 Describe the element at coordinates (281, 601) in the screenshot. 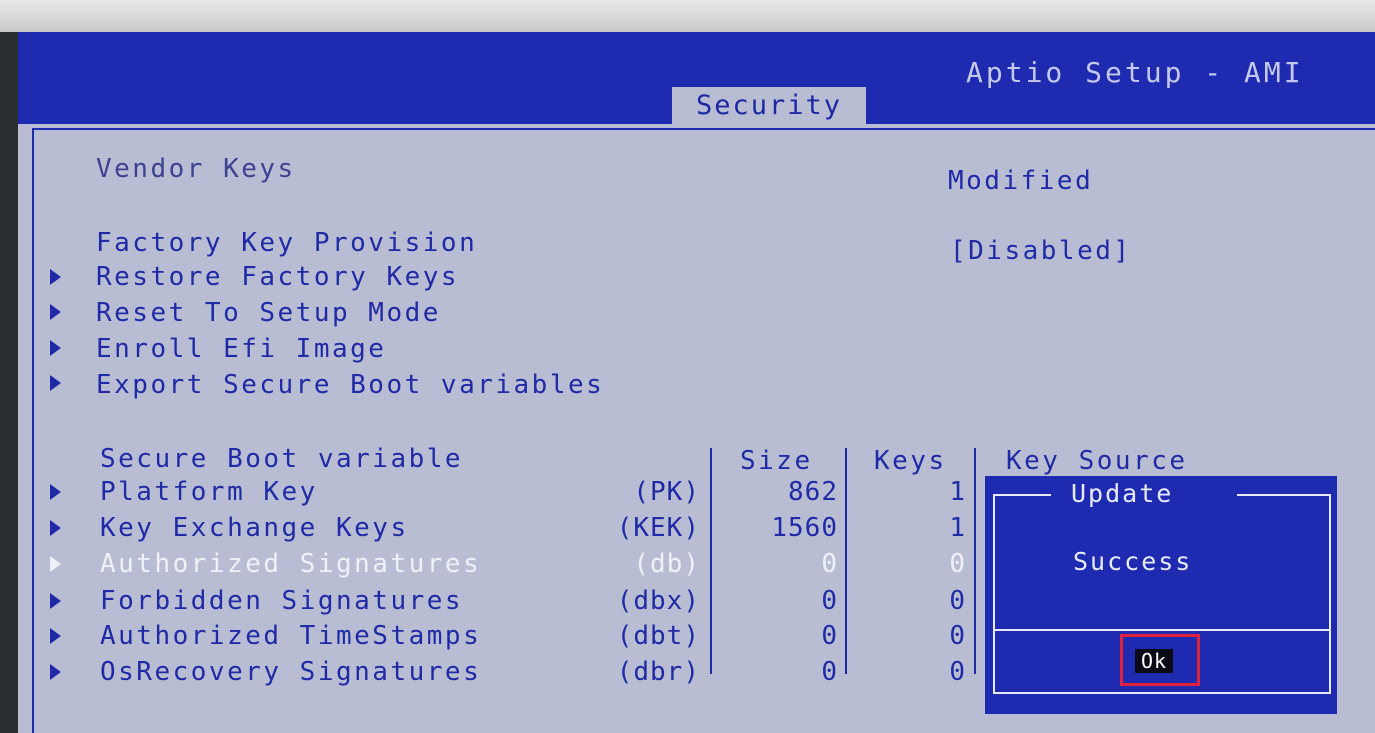

I see `table-row-name: Forbidden Signatures` at that location.